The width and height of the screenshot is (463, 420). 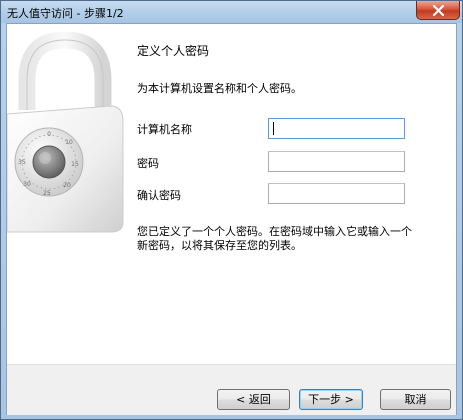 What do you see at coordinates (49, 134) in the screenshot?
I see `svg-text: 0` at bounding box center [49, 134].